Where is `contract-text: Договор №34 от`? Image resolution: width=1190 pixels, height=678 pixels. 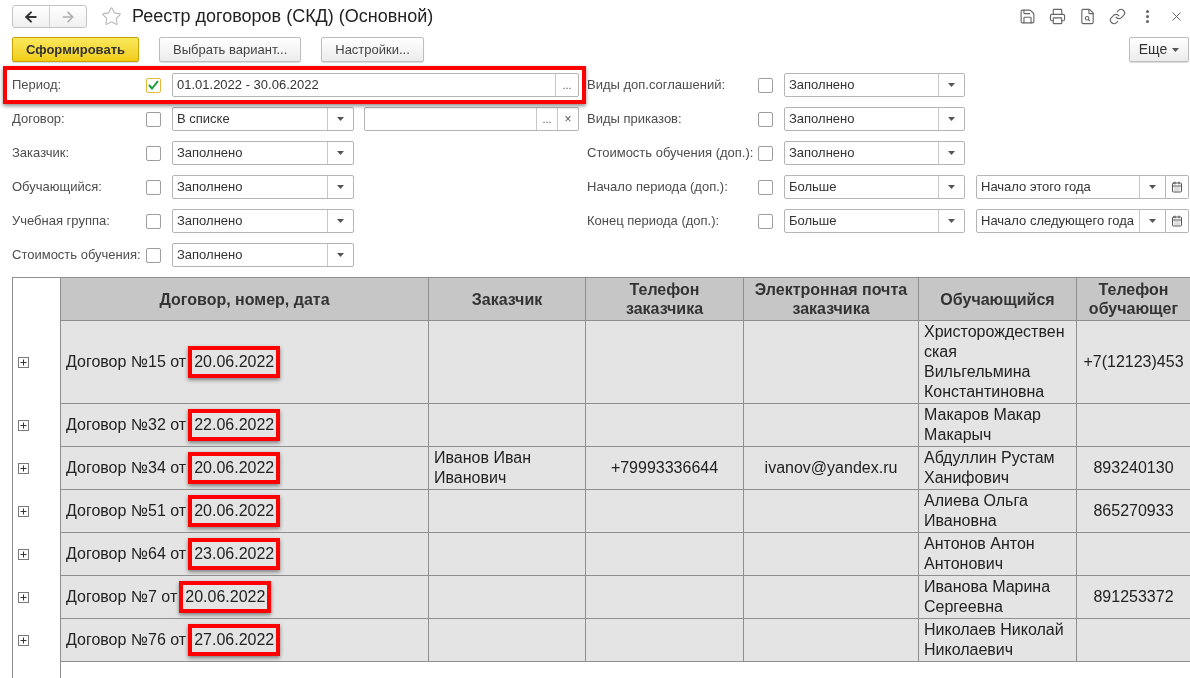
contract-text: Договор №34 от is located at coordinates (126, 468).